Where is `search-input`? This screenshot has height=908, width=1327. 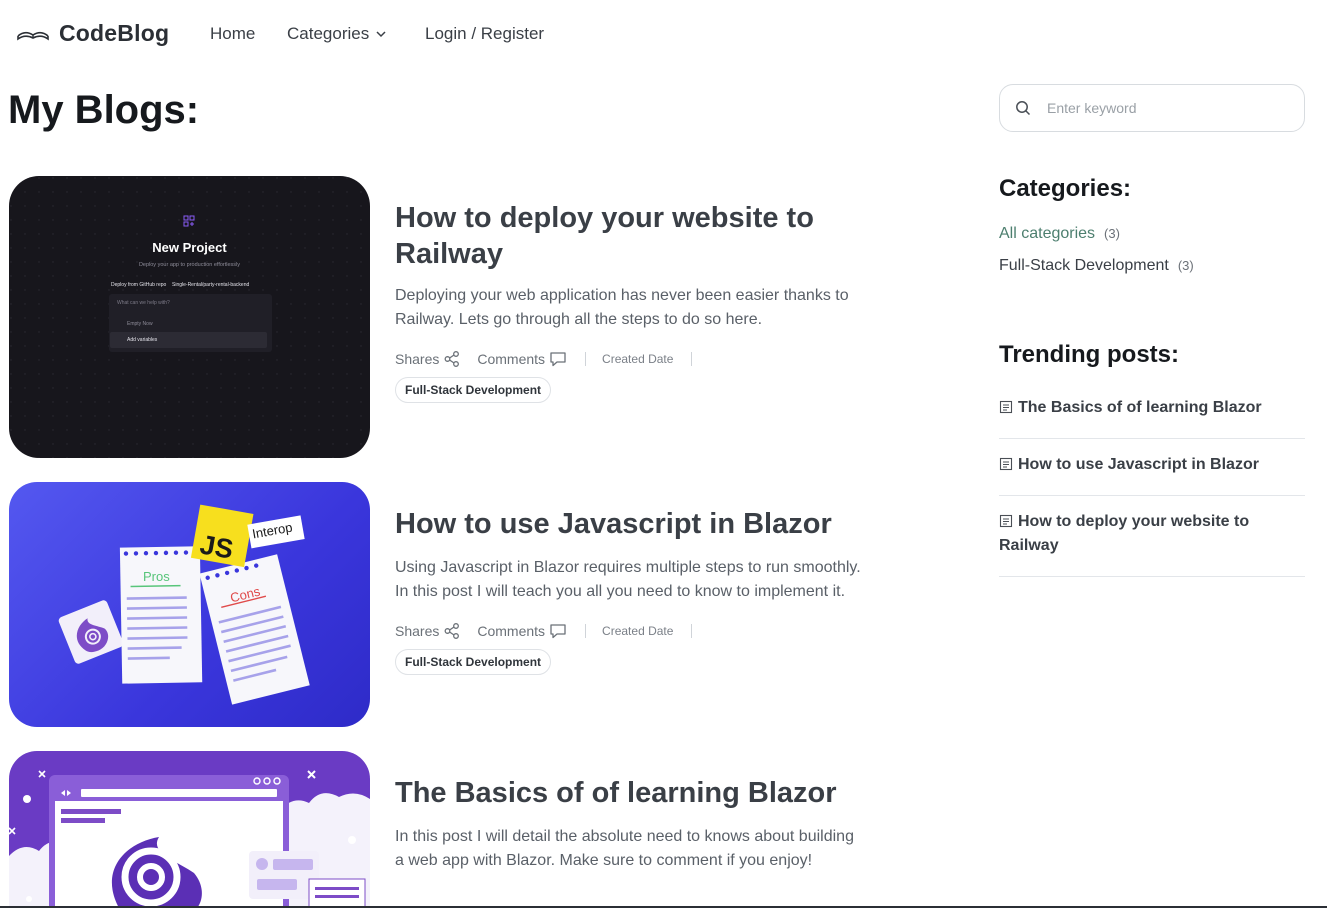 search-input is located at coordinates (1162, 108).